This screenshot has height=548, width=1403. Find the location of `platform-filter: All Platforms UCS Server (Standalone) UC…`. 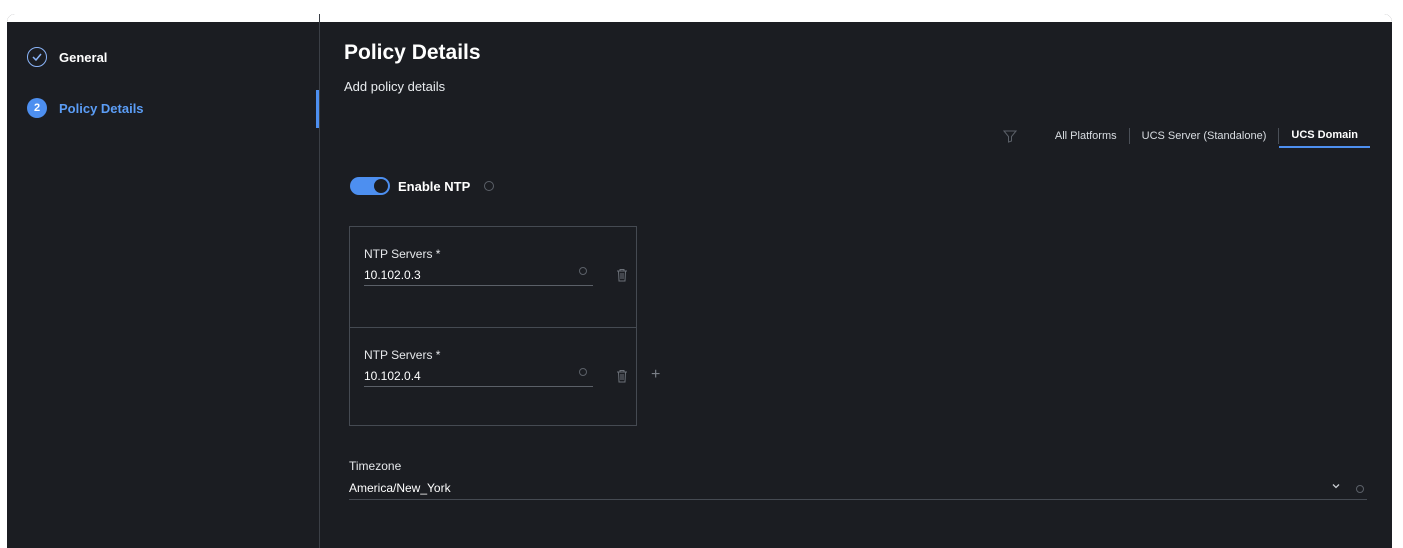

platform-filter: All Platforms UCS Server (Standalone) UC… is located at coordinates (1186, 136).